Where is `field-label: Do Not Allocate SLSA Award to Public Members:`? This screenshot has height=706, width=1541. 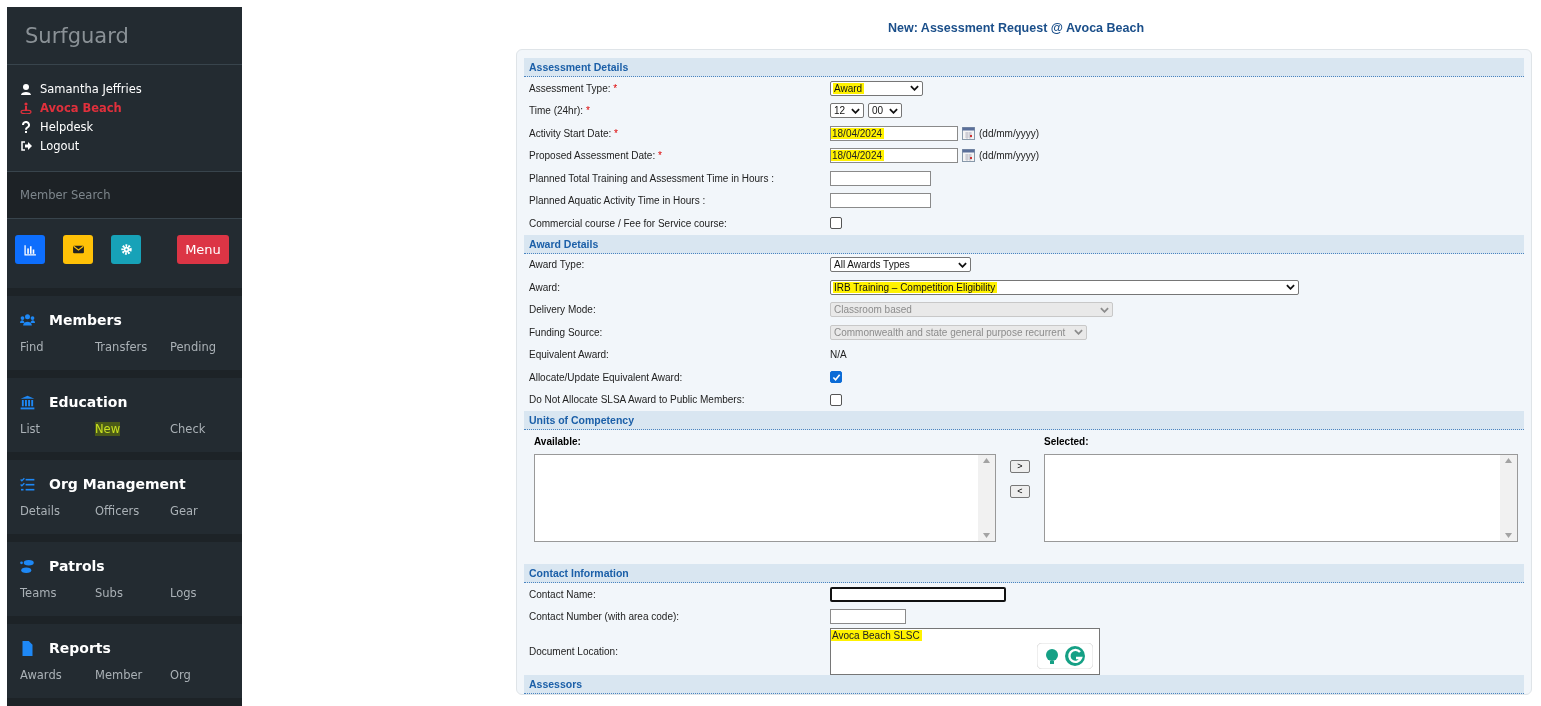
field-label: Do Not Allocate SLSA Award to Public Members: is located at coordinates (636, 400).